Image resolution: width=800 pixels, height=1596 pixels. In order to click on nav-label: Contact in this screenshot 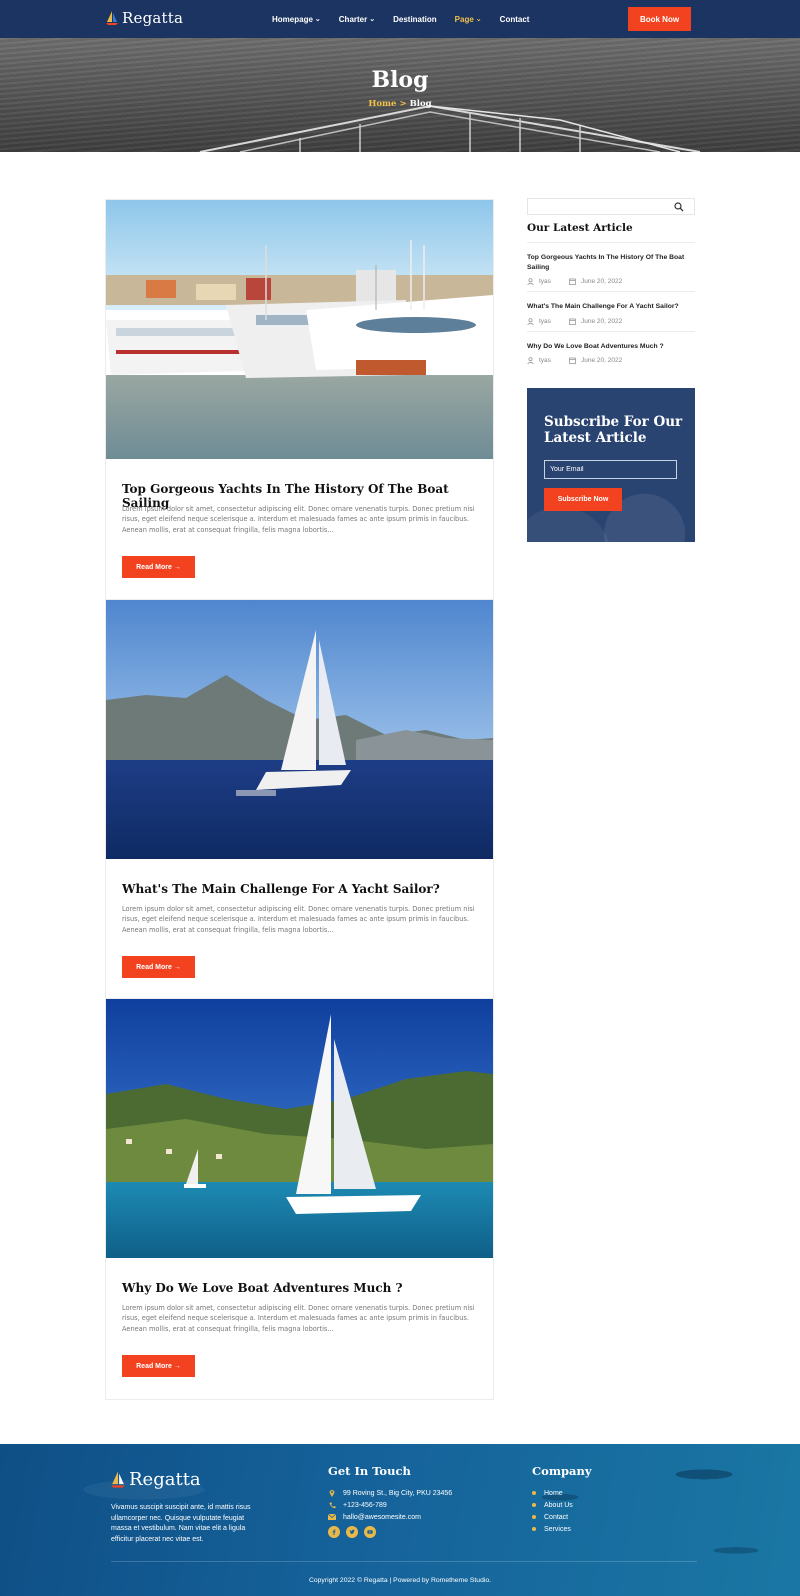, I will do `click(514, 19)`.